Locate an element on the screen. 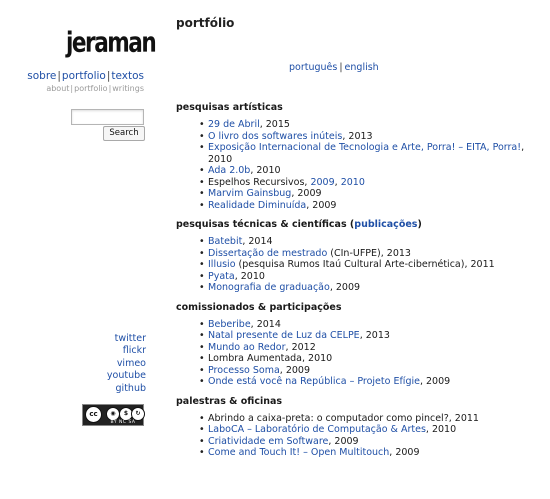 Image resolution: width=550 pixels, height=499 pixels. lang-english: english is located at coordinates (362, 67).